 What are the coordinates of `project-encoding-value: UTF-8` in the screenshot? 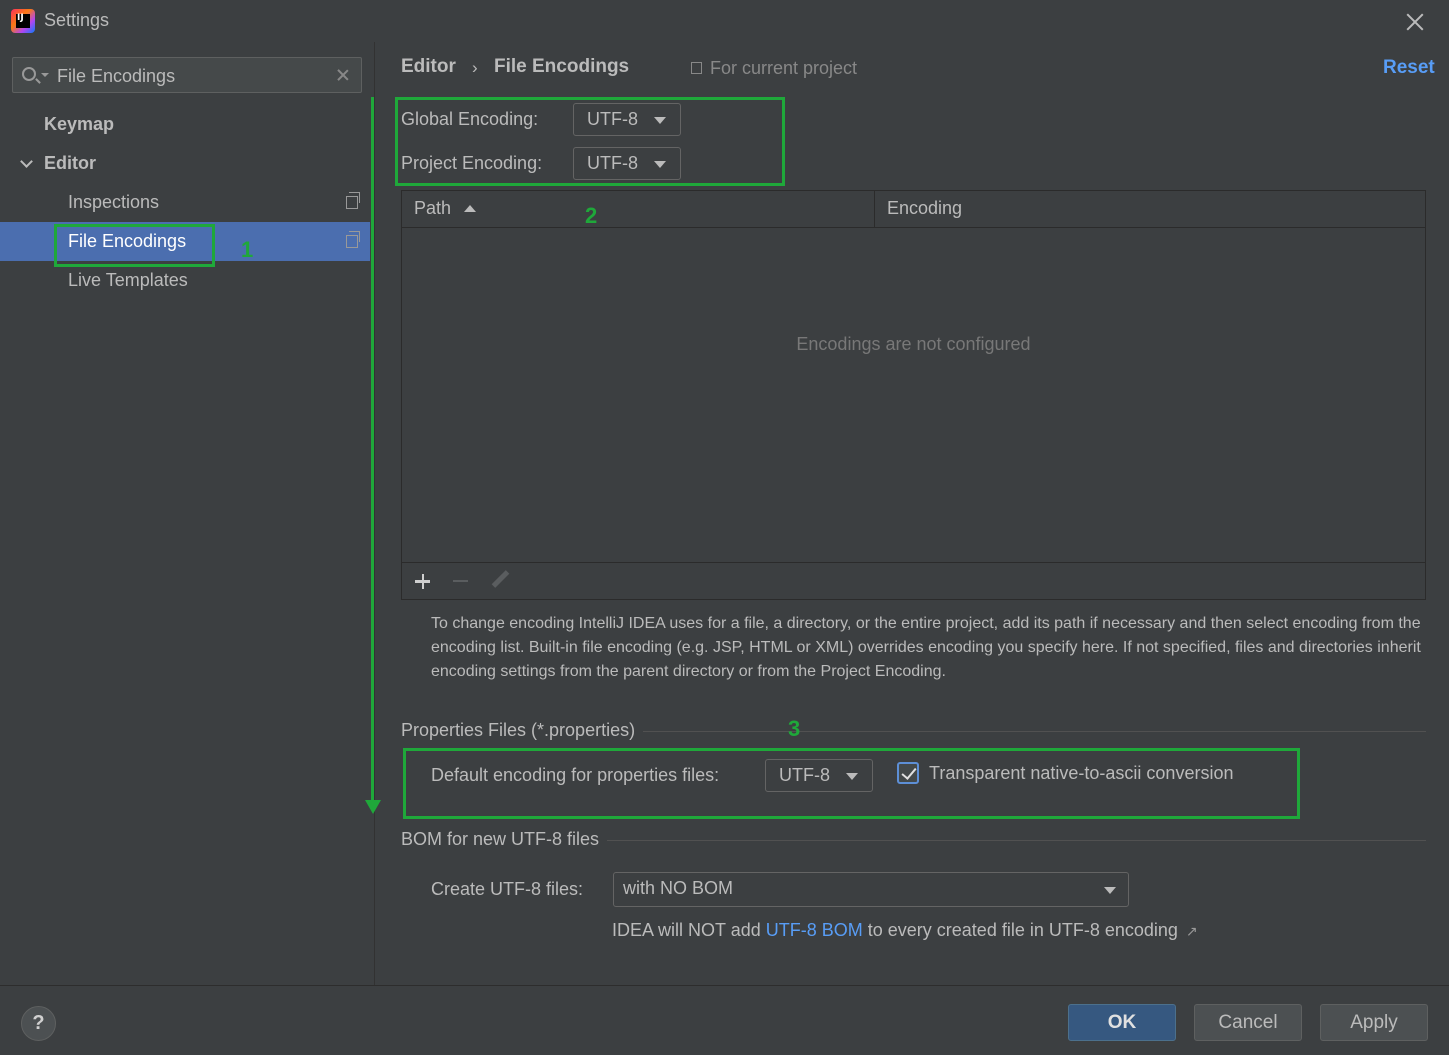 It's located at (612, 163).